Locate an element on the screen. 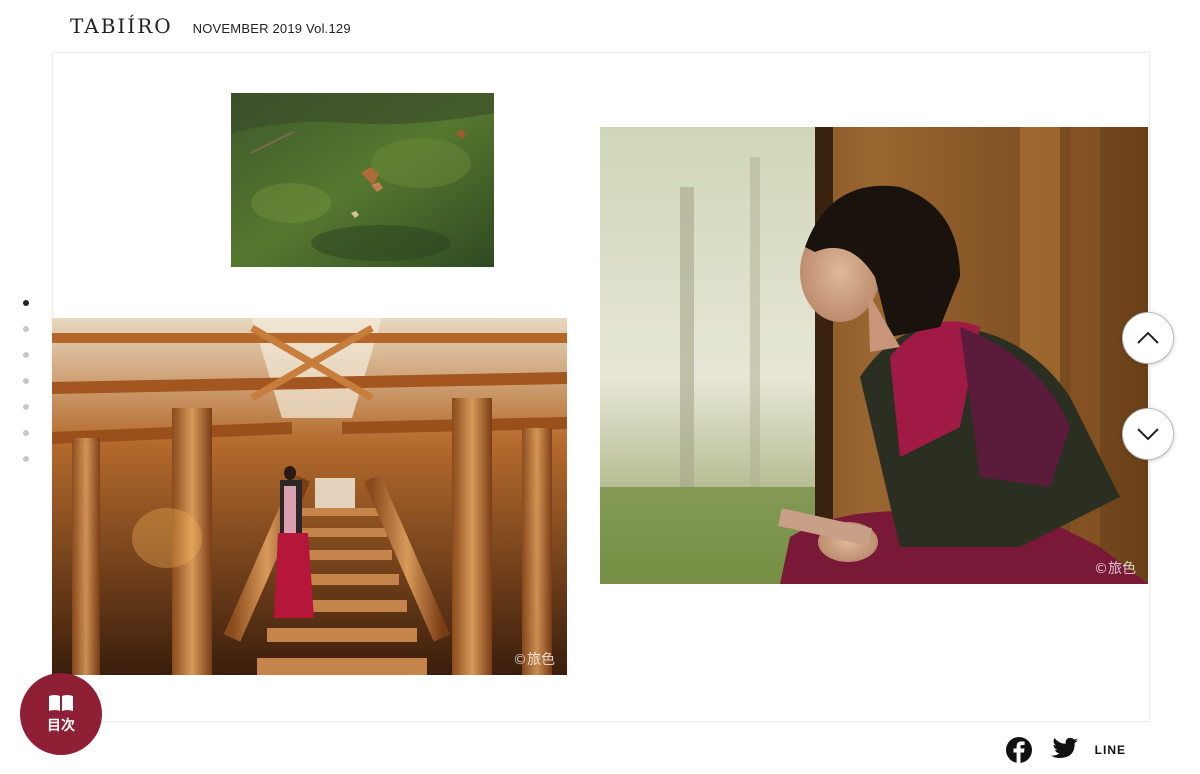 This screenshot has width=1200, height=774. facebook-share-button is located at coordinates (1019, 750).